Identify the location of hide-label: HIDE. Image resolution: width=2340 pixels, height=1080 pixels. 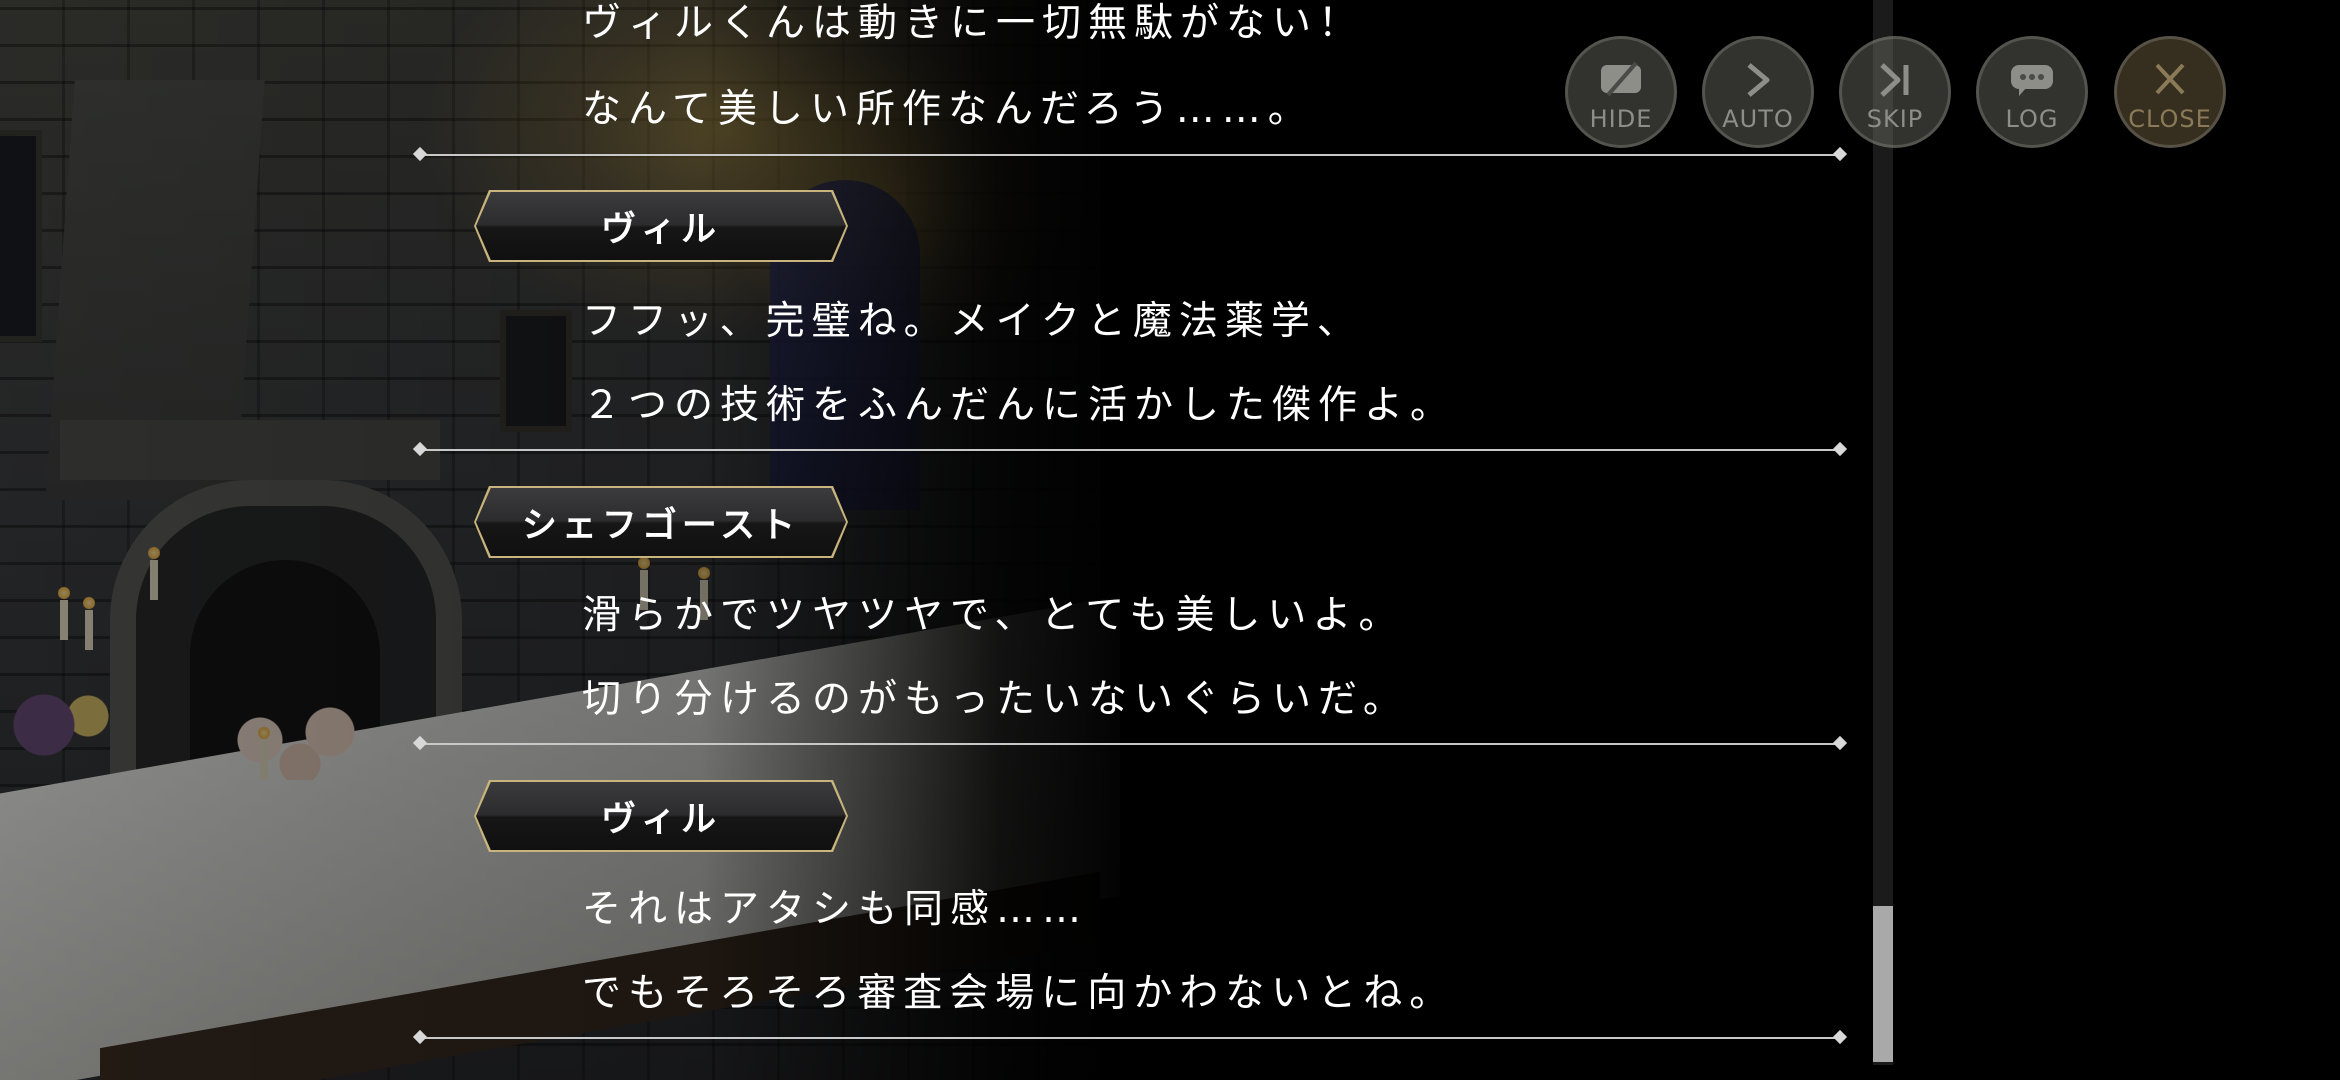
(1621, 119).